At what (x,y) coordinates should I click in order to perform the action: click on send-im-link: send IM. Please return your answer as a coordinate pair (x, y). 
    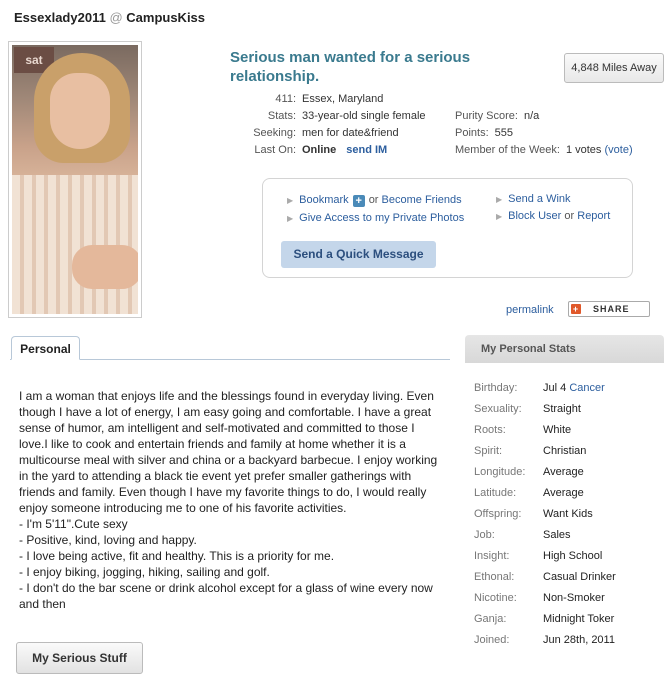
    Looking at the image, I should click on (366, 150).